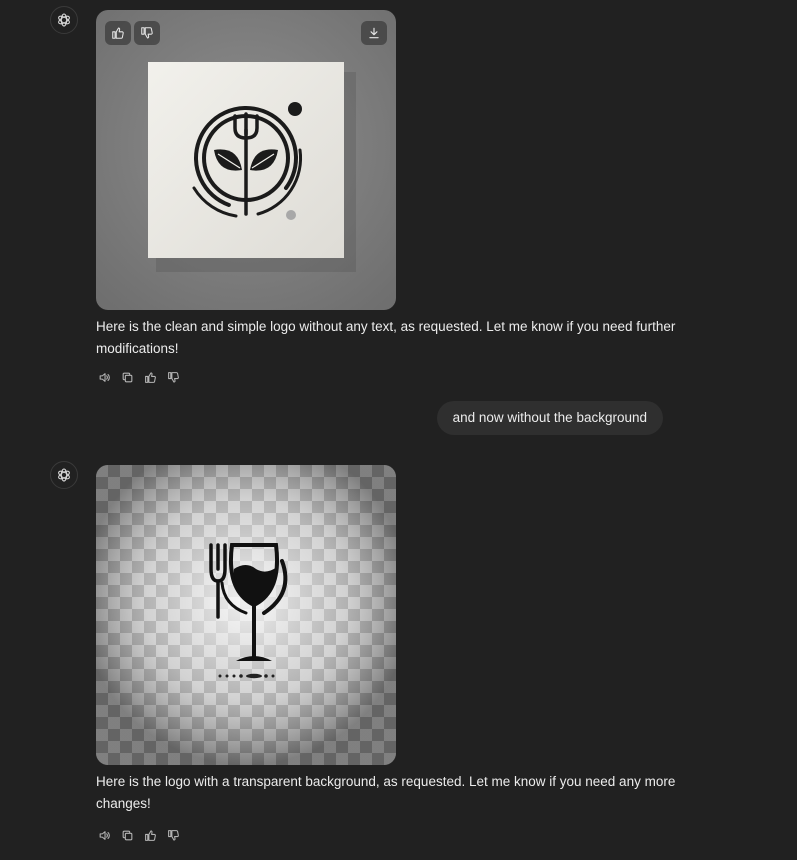 The height and width of the screenshot is (860, 797). I want to click on logo-transparent-image, so click(246, 615).